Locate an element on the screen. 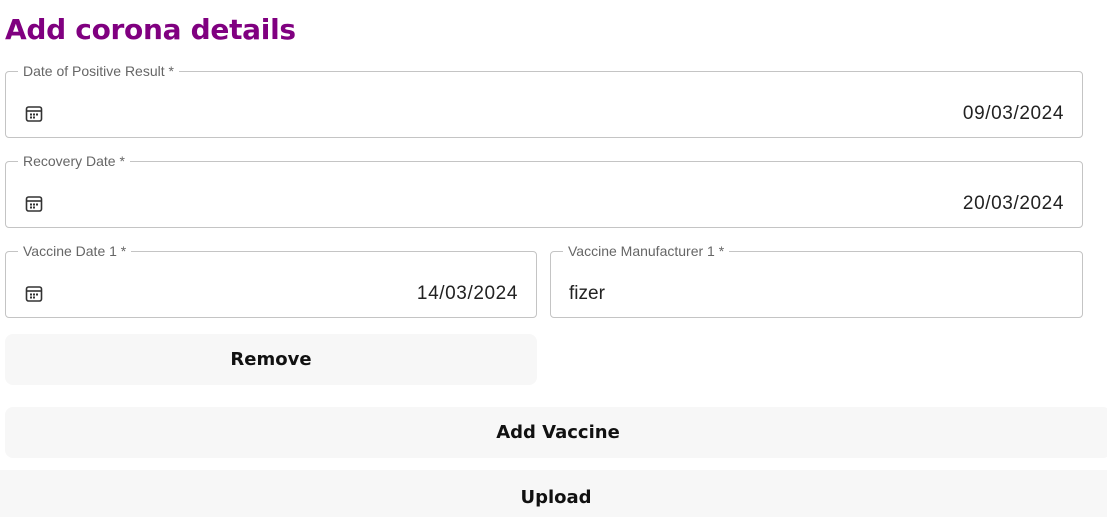 This screenshot has width=1107, height=517. positive-date-field: Date of Positive Result * 09/03/2024 is located at coordinates (544, 100).